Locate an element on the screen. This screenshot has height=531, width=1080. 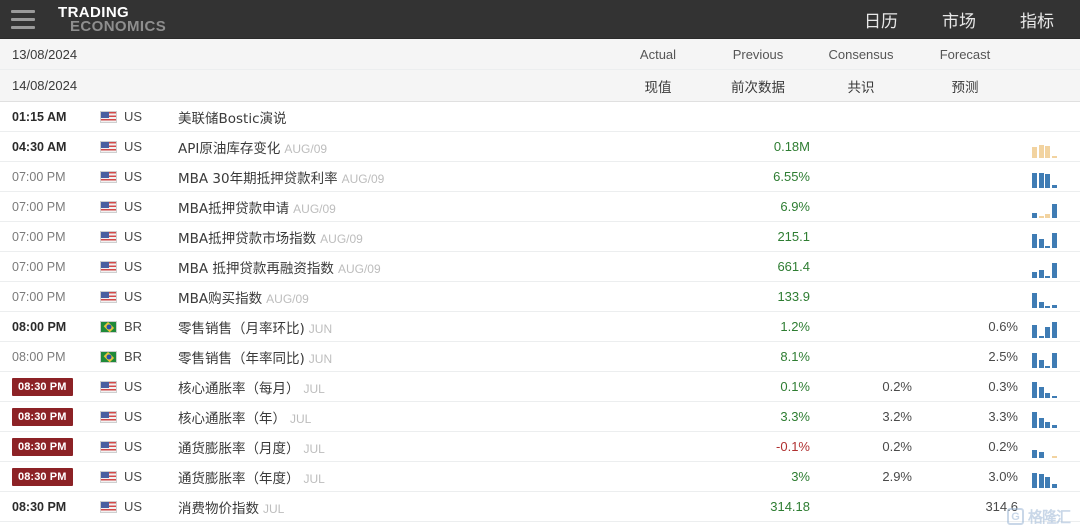
table-row: 07:00 PM US MBA 30年期抵押贷款利率 AUG/09 6.55% is located at coordinates (540, 177).